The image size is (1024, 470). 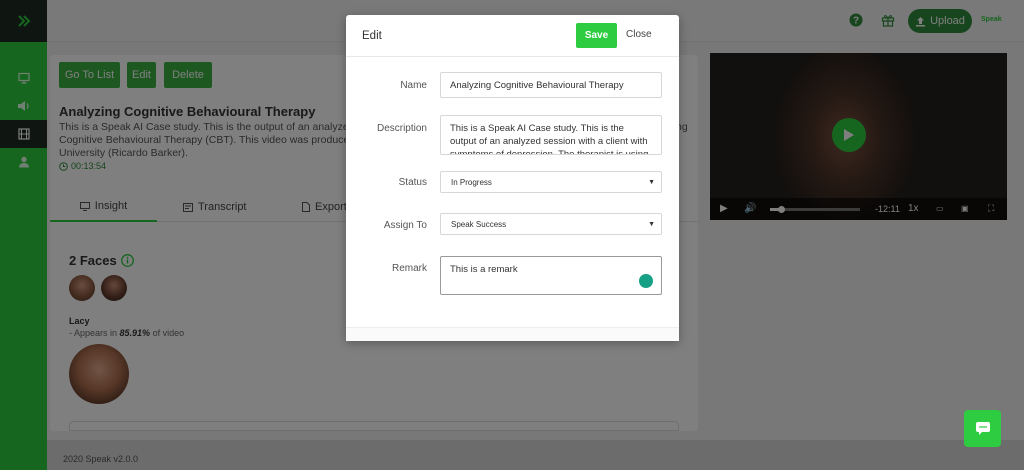 I want to click on assign-value: Speak Success, so click(x=479, y=224).